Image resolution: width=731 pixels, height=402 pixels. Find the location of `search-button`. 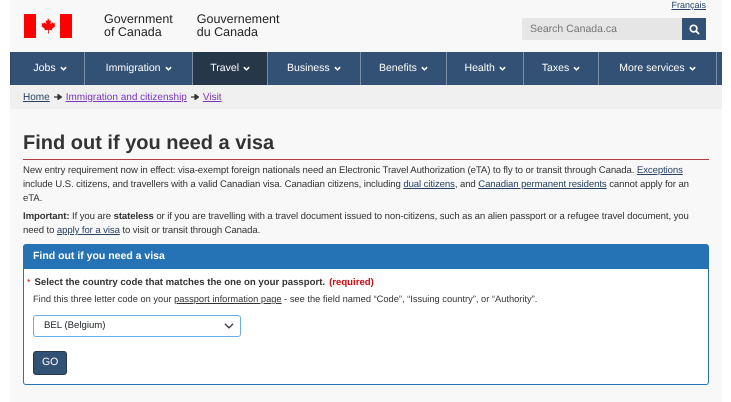

search-button is located at coordinates (694, 29).